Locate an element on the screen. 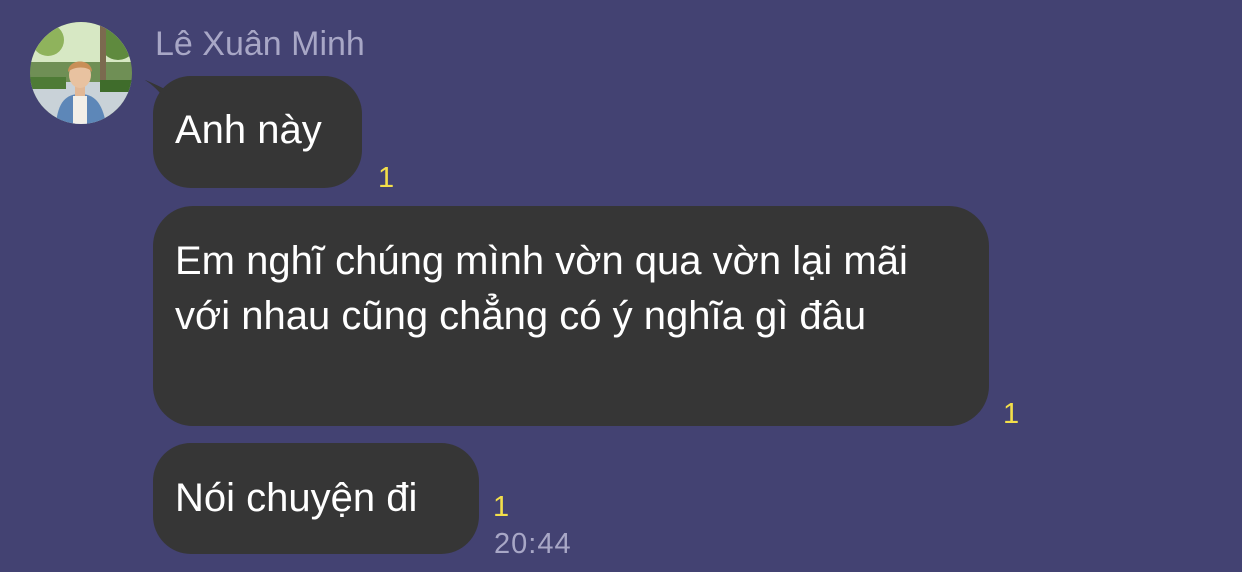 The height and width of the screenshot is (572, 1242). sender-name: Lê Xuân Minh is located at coordinates (260, 44).